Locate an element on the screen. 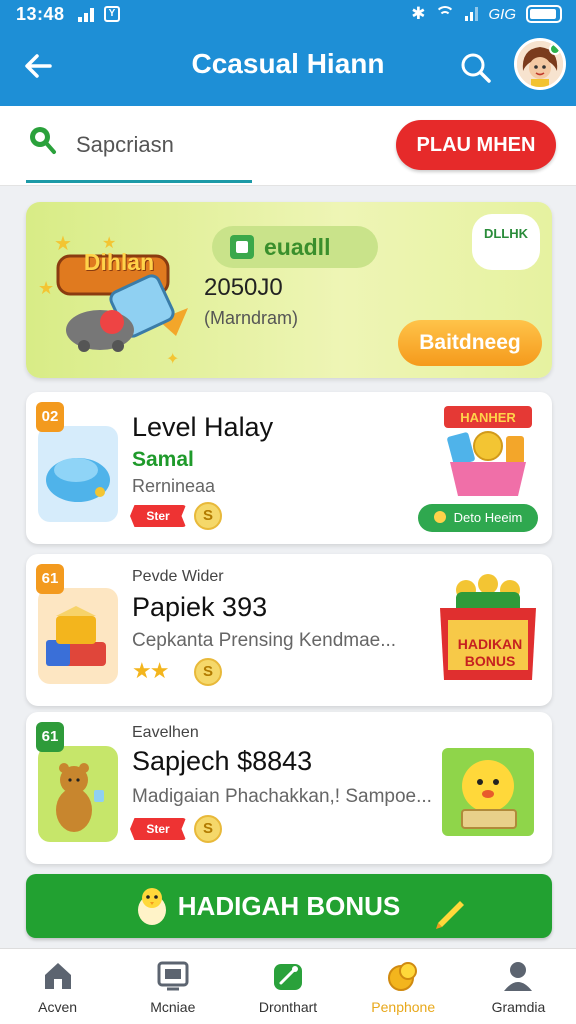 Image resolution: width=576 pixels, height=1024 pixels. promo-action-button: Baitdneeg is located at coordinates (470, 343).